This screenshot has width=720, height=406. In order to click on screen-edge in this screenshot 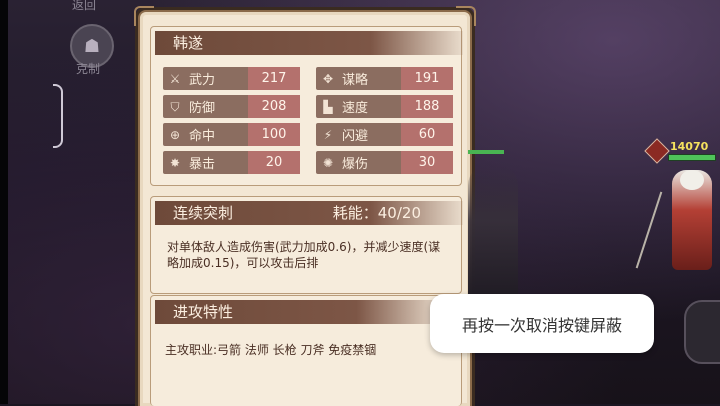, I will do `click(4, 202)`.